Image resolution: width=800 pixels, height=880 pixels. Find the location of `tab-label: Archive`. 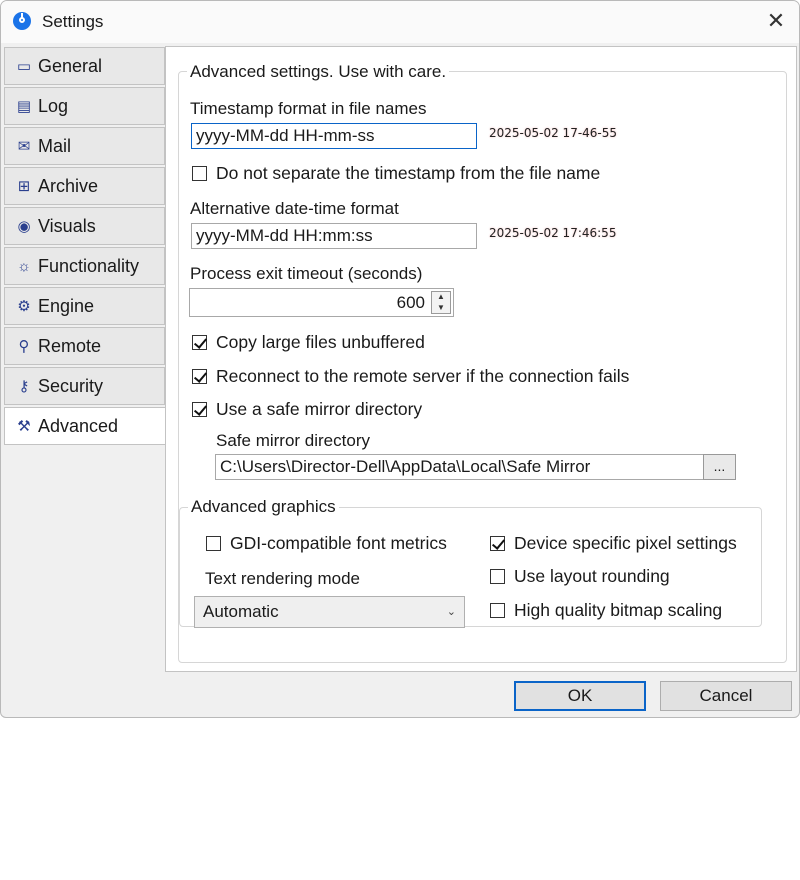

tab-label: Archive is located at coordinates (68, 185).